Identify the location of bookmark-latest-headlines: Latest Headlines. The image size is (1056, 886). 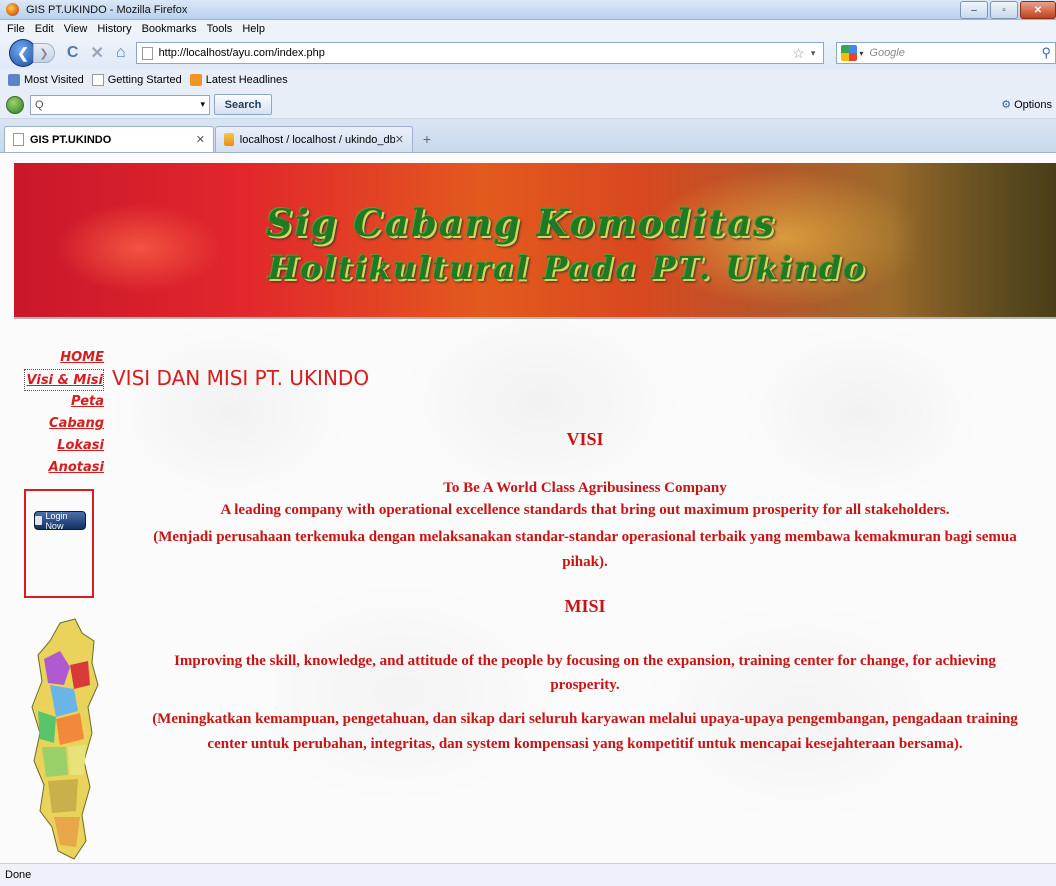
(238, 80).